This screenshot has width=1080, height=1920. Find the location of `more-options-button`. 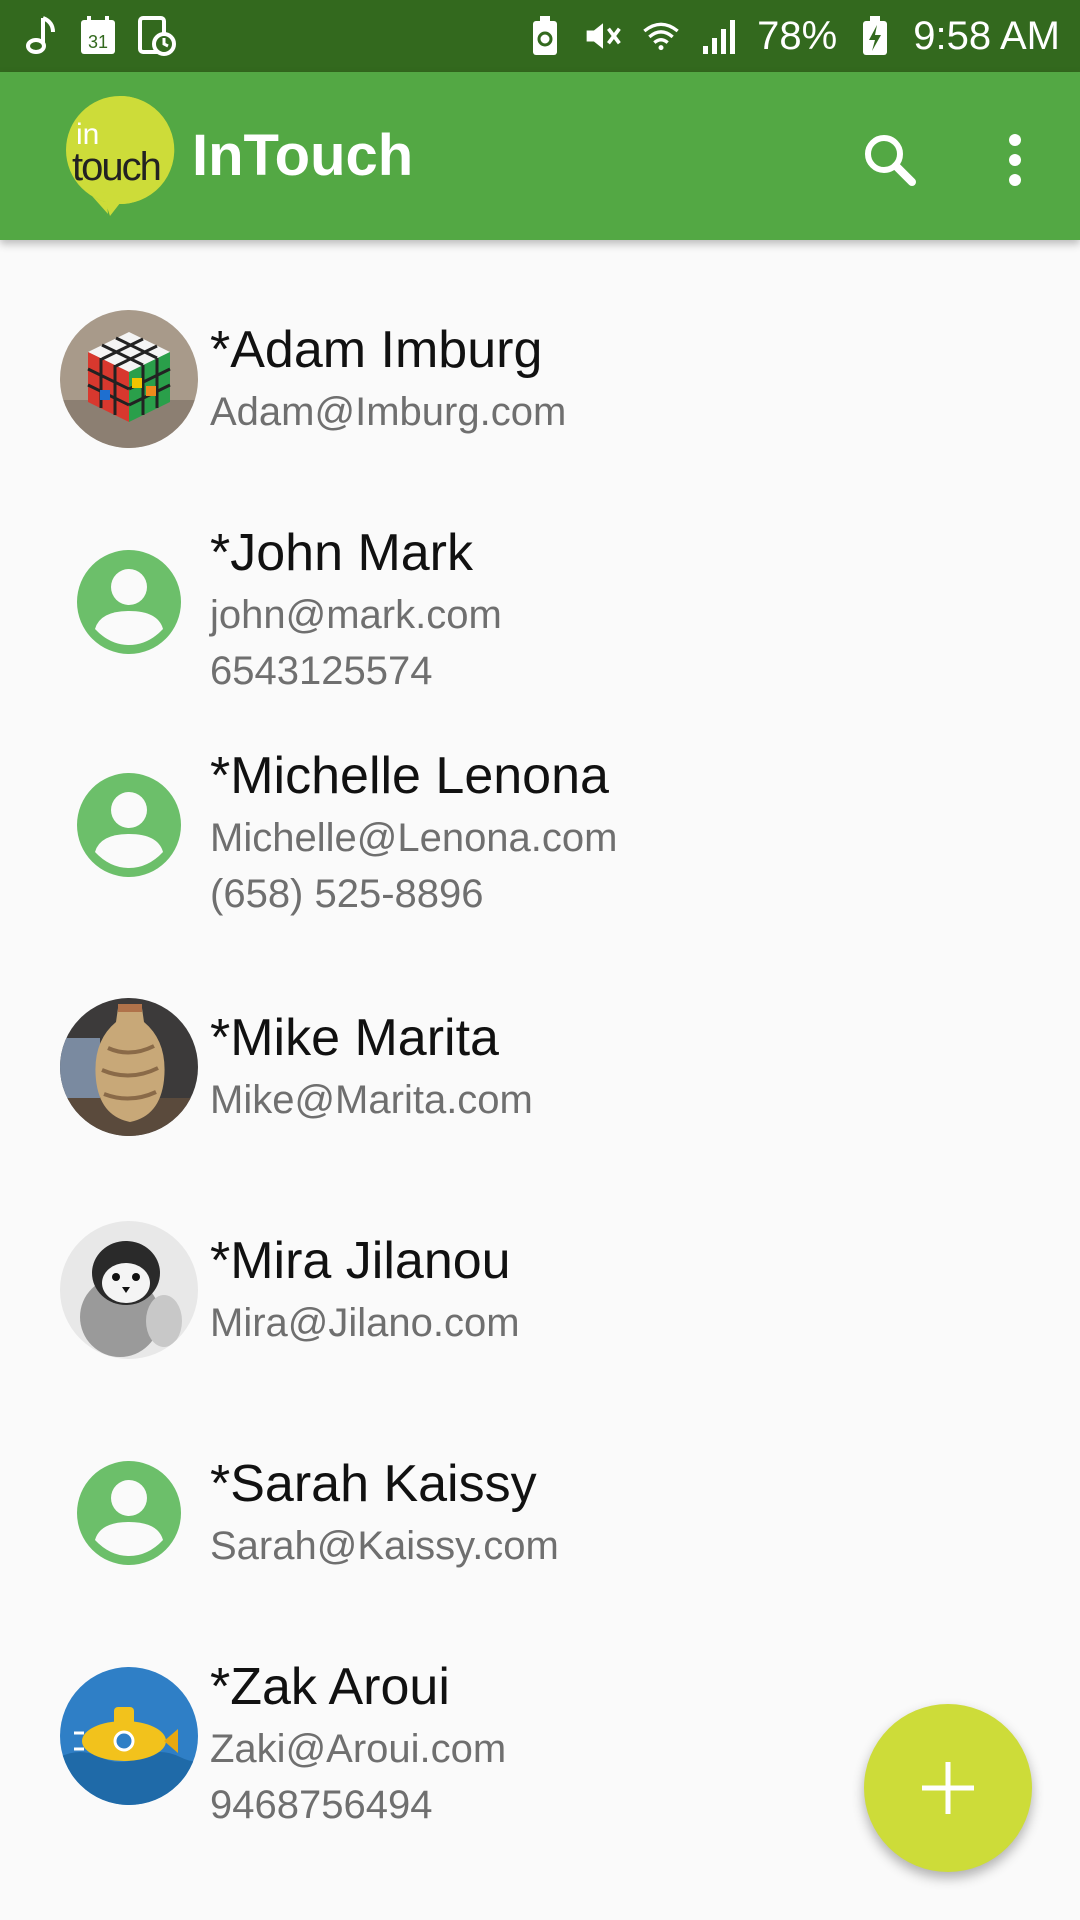

more-options-button is located at coordinates (1015, 160).